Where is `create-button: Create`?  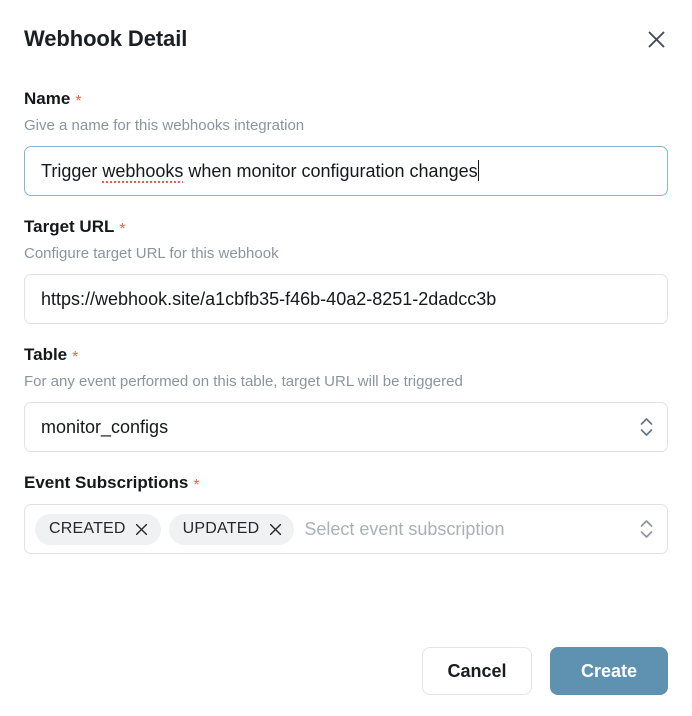 create-button: Create is located at coordinates (609, 671).